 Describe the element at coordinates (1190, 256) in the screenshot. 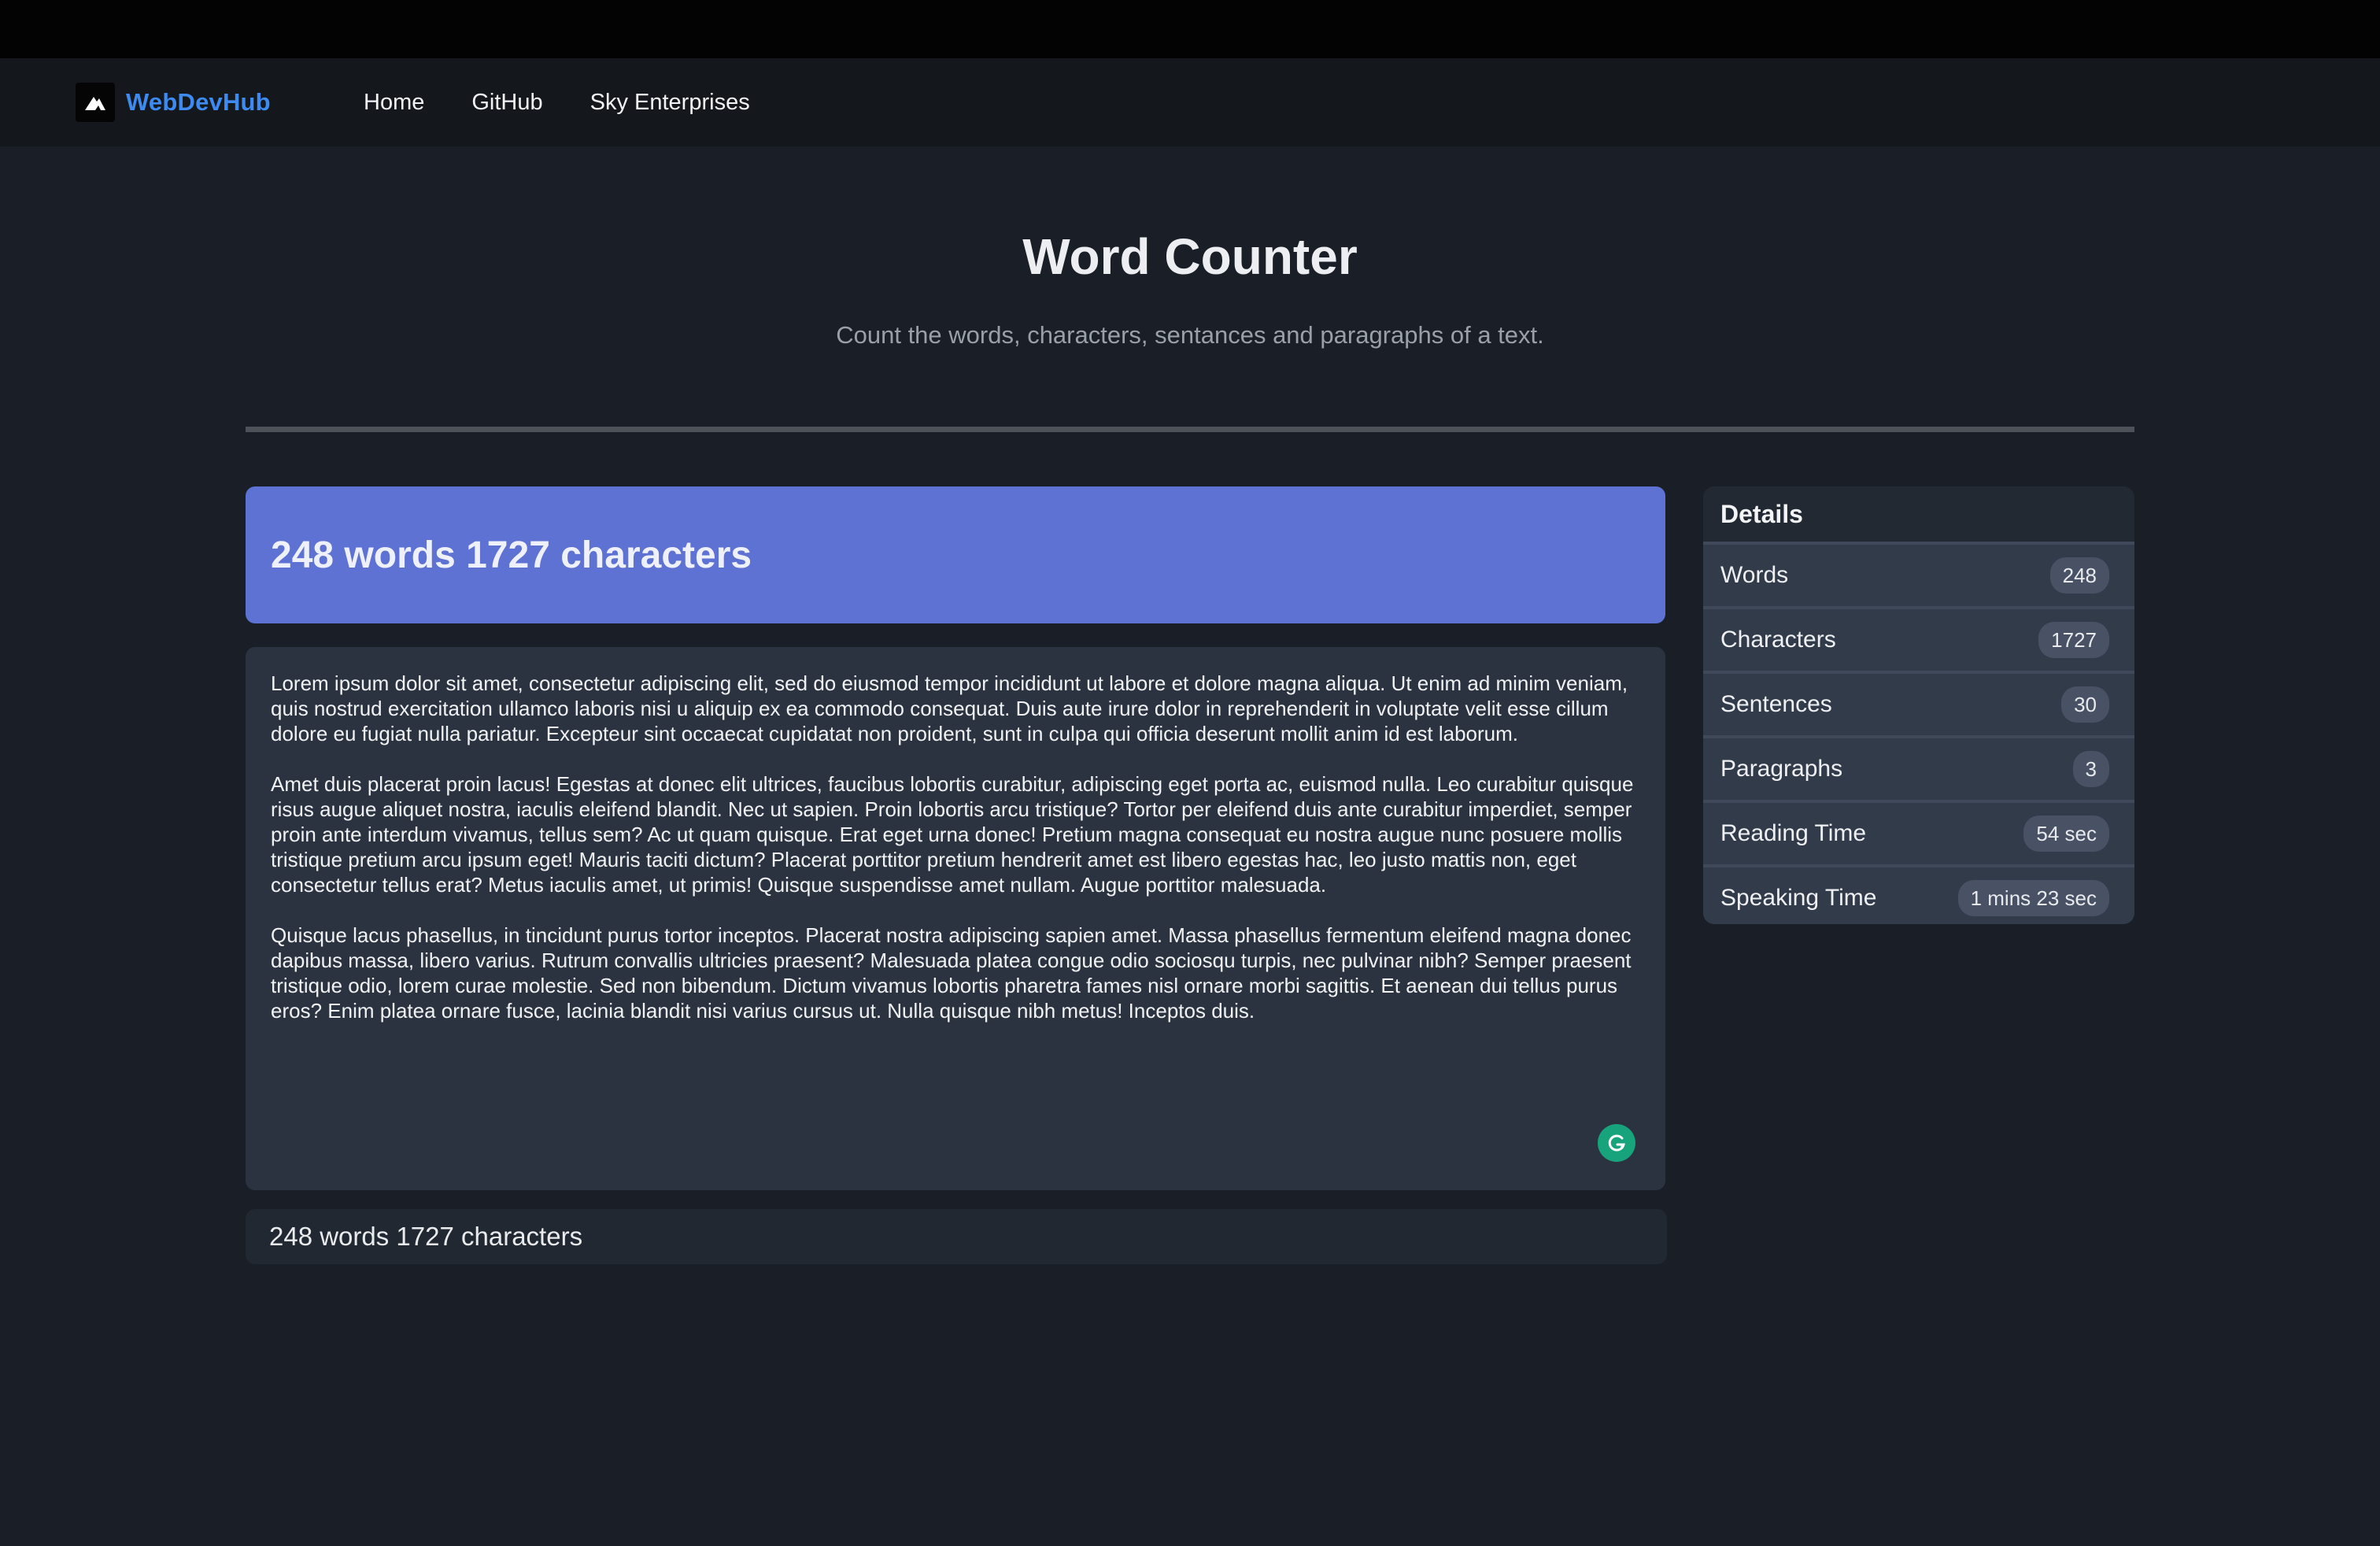

I see `page-title: Word Counter` at that location.